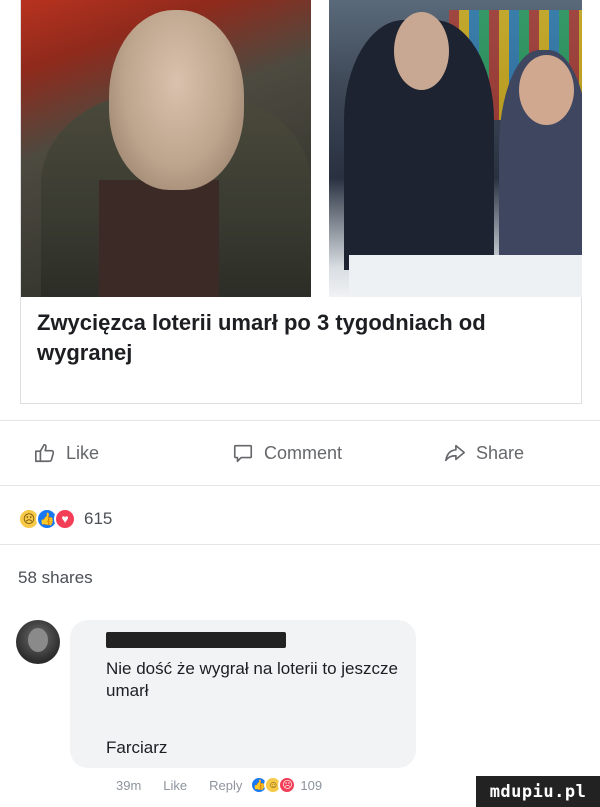 This screenshot has width=600, height=807. Describe the element at coordinates (320, 148) in the screenshot. I see `photo-divider` at that location.